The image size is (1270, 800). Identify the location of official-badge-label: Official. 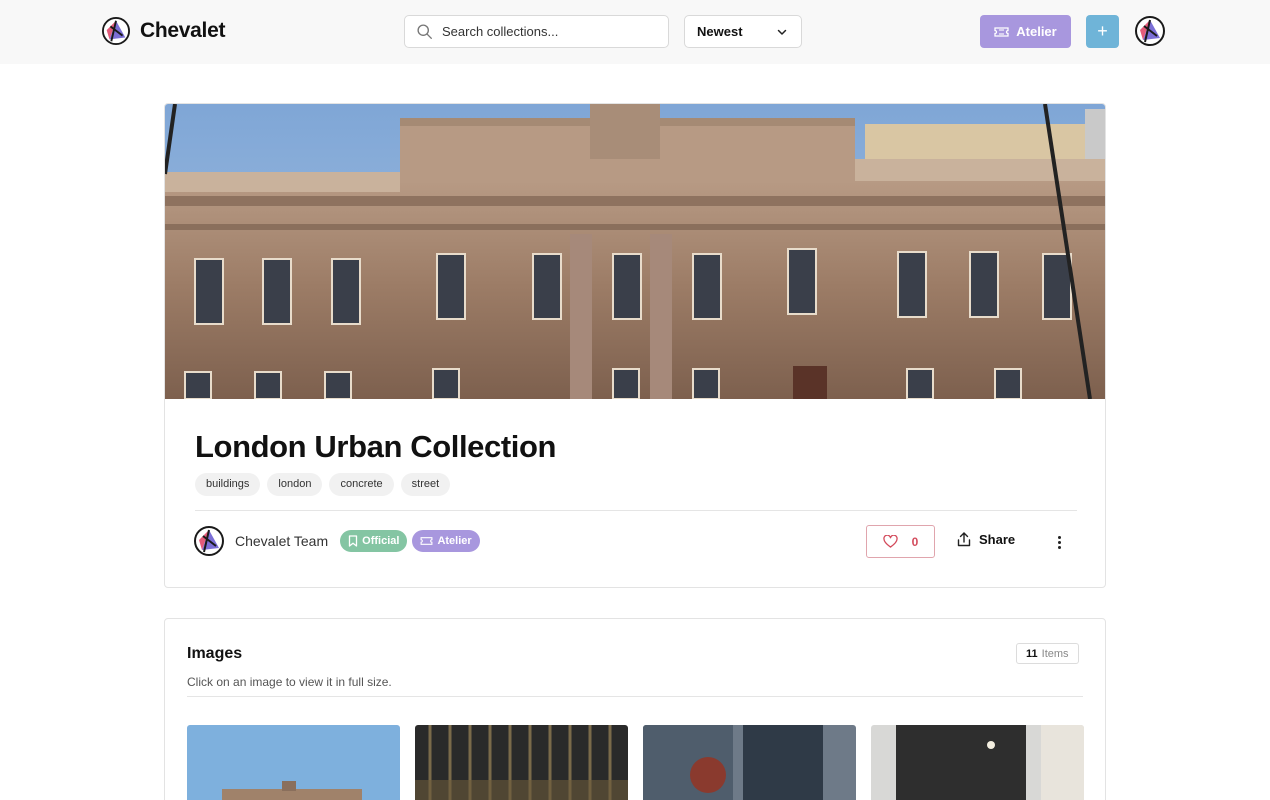
(381, 541).